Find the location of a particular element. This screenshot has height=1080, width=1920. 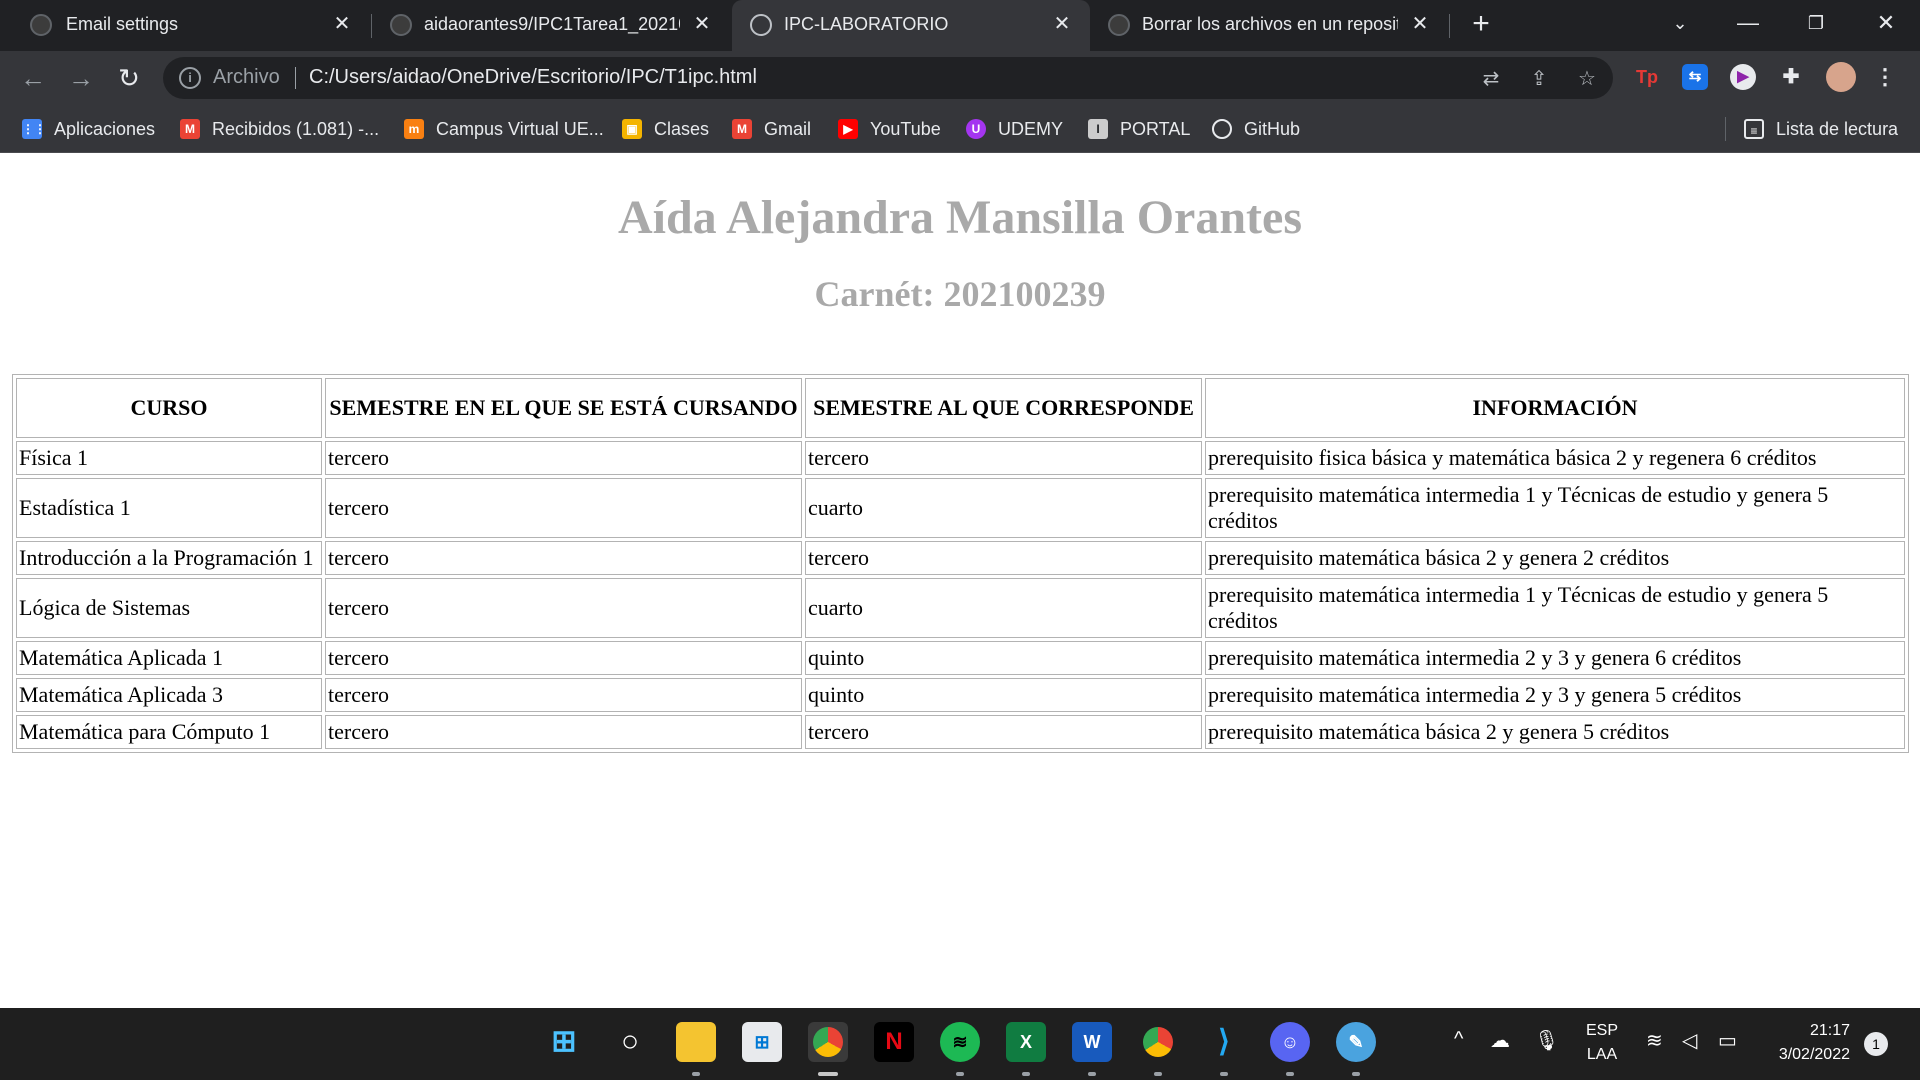

column-header: SEMESTRE AL QUE CORRESPONDE is located at coordinates (1003, 408).